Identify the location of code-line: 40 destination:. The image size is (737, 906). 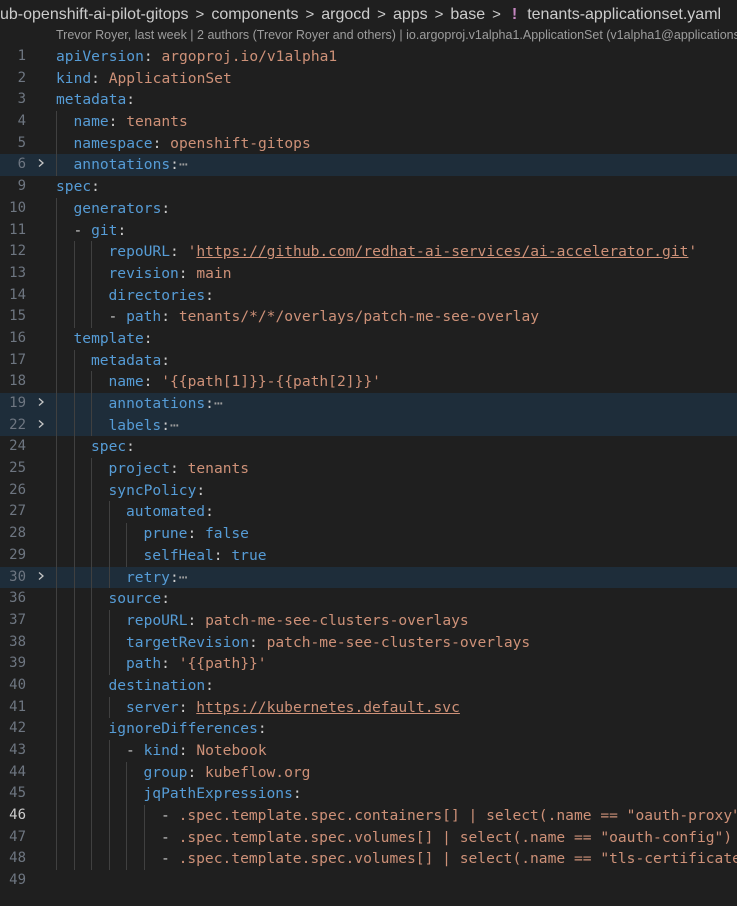
(368, 685).